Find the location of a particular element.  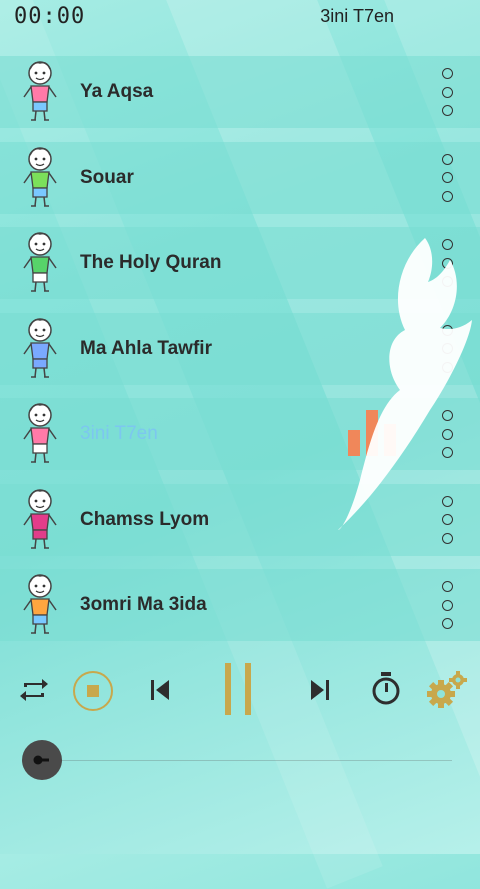

next-icon is located at coordinates (320, 690).